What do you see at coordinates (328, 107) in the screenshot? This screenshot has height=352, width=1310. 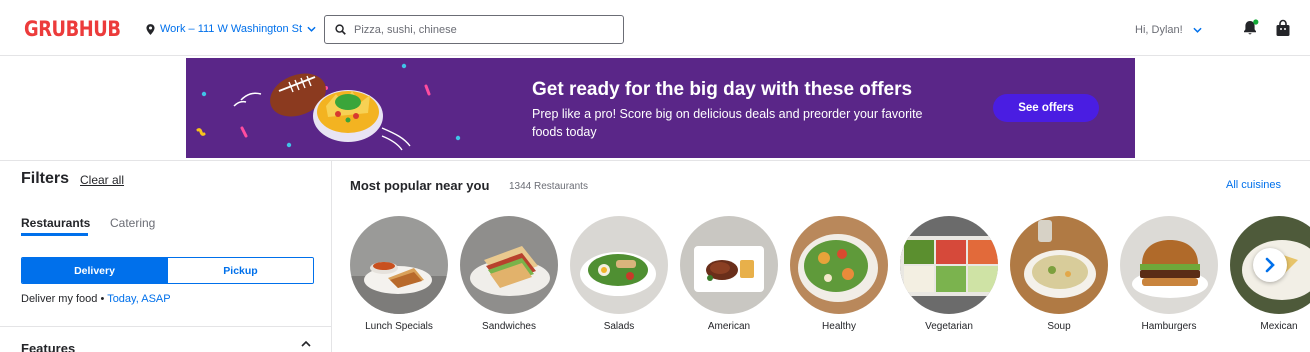 I see `football-nachos-illustration` at bounding box center [328, 107].